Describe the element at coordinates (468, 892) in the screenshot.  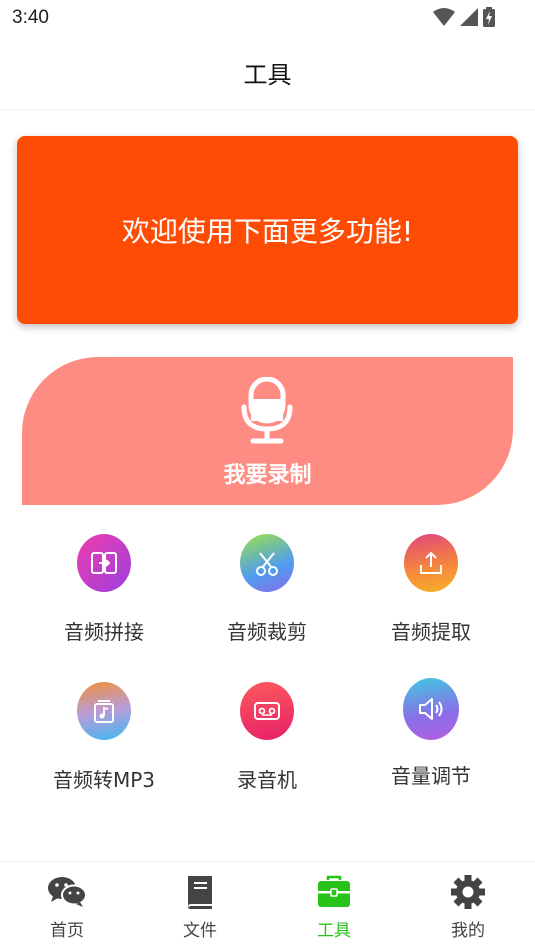
I see `gear-icon` at that location.